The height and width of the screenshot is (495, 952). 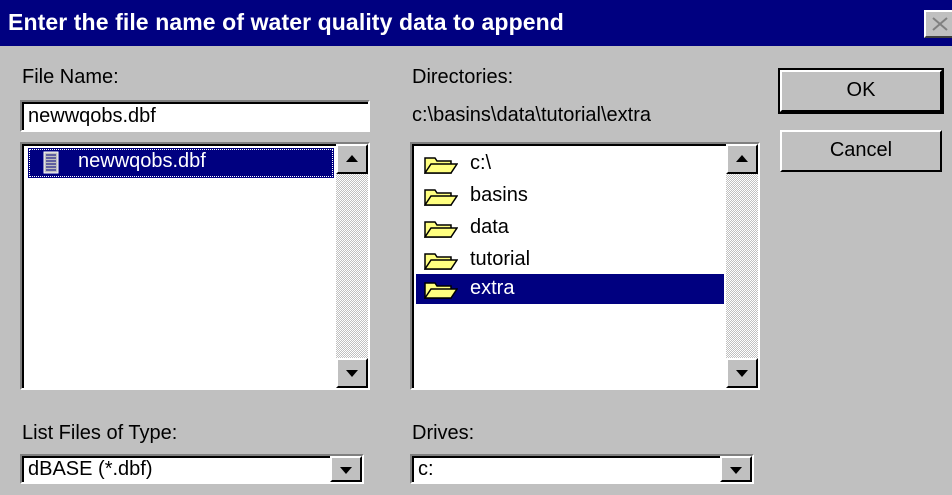 I want to click on directory-item-tutorial: tutorial, so click(x=571, y=260).